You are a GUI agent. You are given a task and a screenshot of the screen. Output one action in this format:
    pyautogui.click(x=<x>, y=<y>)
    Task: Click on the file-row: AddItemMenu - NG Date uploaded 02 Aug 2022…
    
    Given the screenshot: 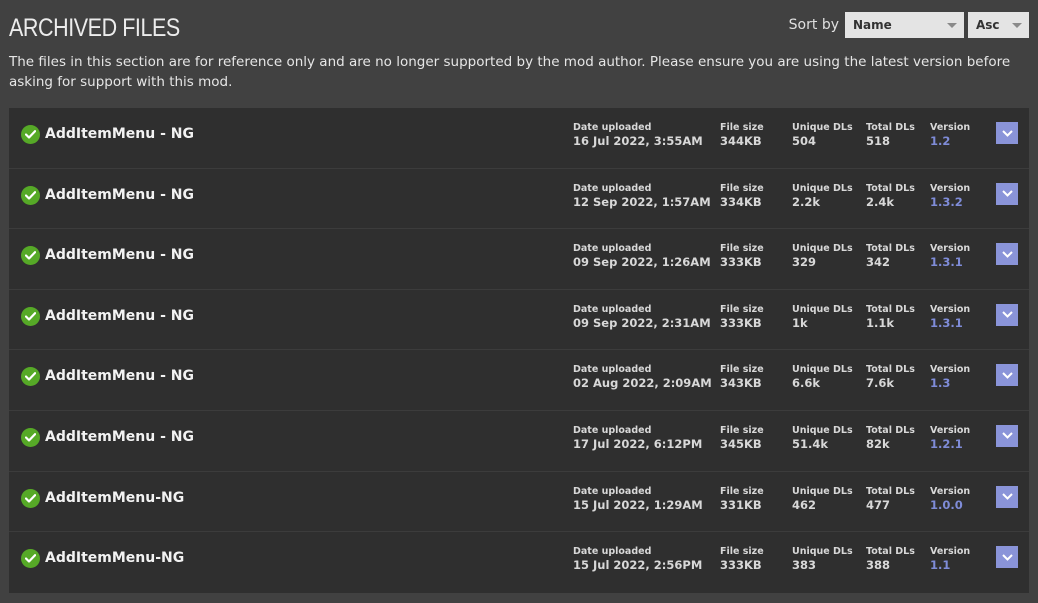 What is the action you would take?
    pyautogui.click(x=519, y=380)
    